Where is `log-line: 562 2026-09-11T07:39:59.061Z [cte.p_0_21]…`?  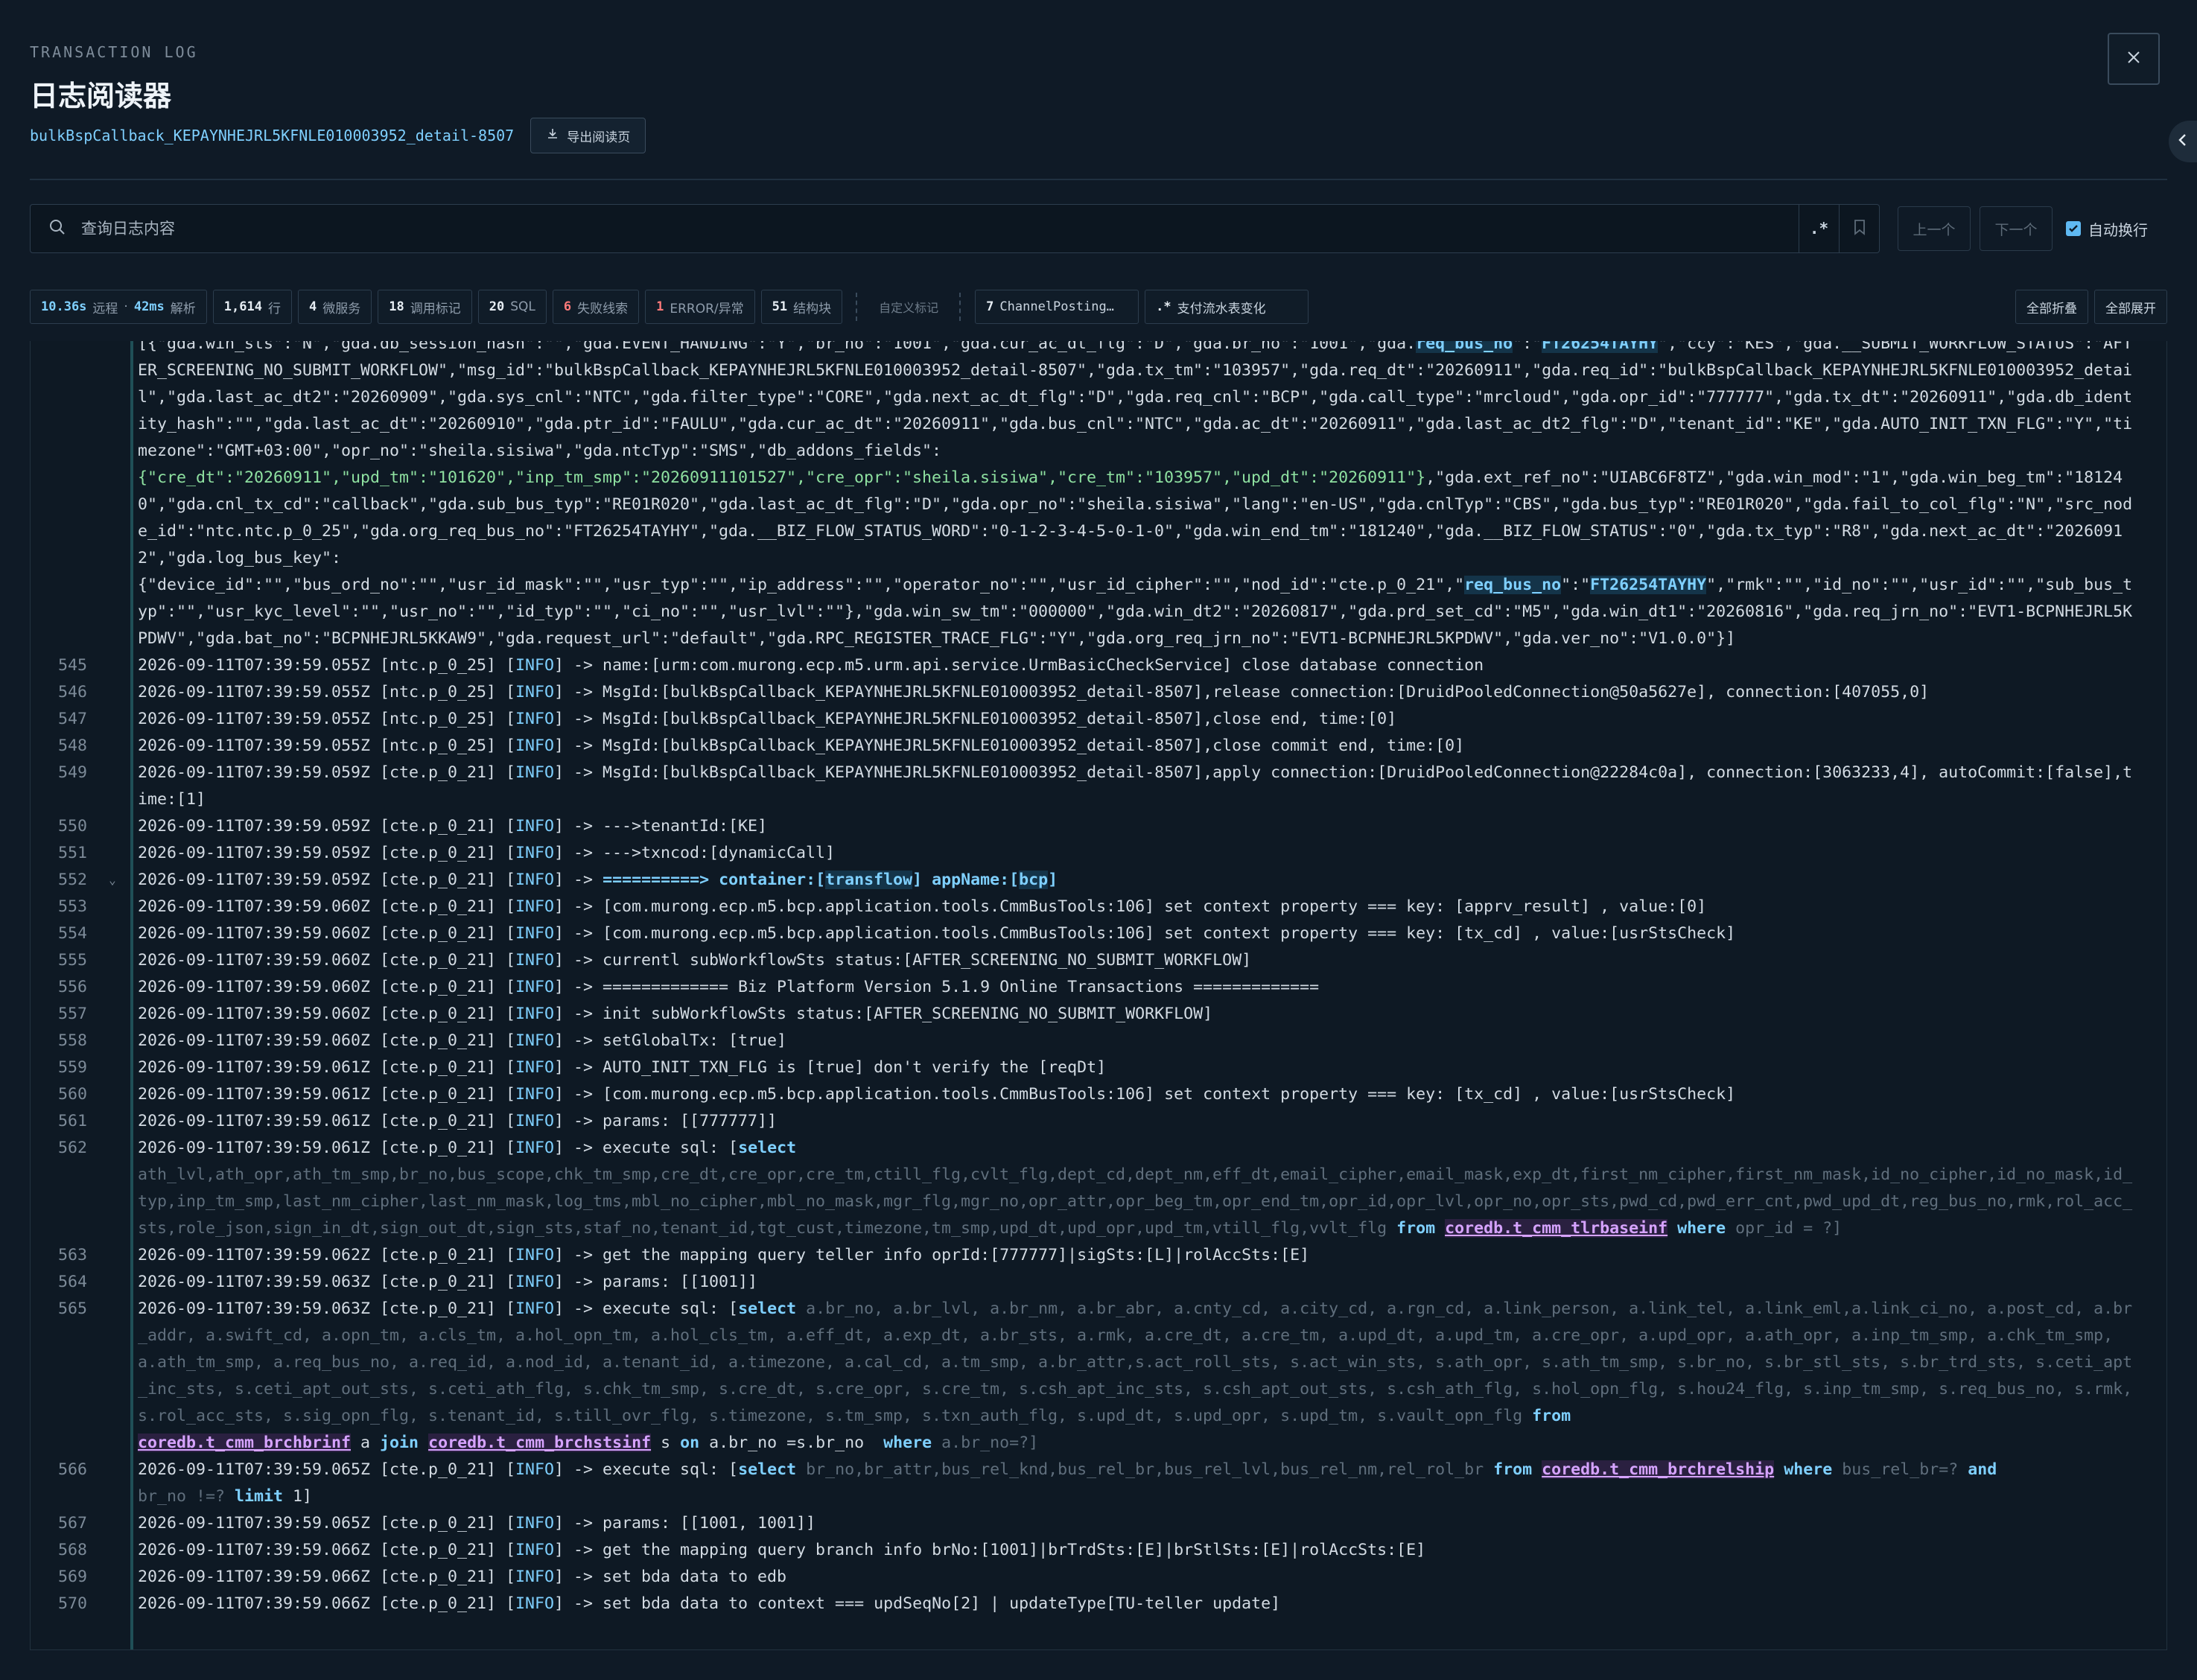 log-line: 562 2026-09-11T07:39:59.061Z [cte.p_0_21]… is located at coordinates (1098, 1188).